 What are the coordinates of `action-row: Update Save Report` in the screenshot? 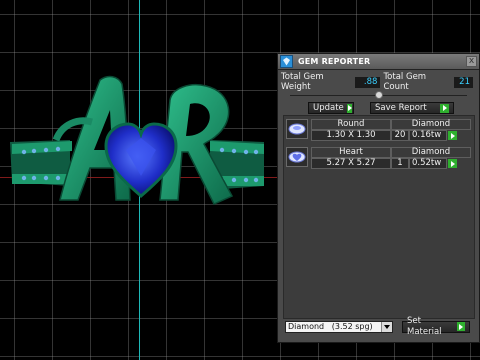 It's located at (378, 108).